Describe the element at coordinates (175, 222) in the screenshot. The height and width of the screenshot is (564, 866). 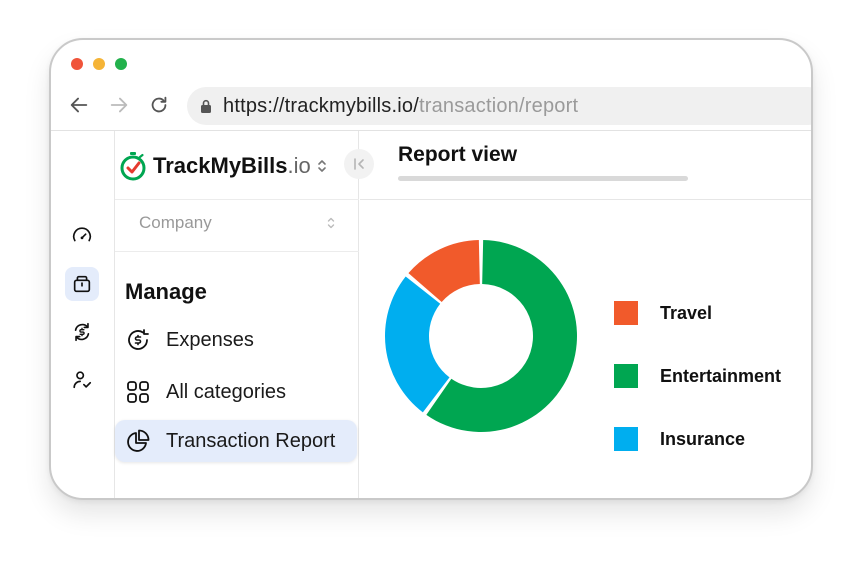
I see `company-select-label: Company` at that location.